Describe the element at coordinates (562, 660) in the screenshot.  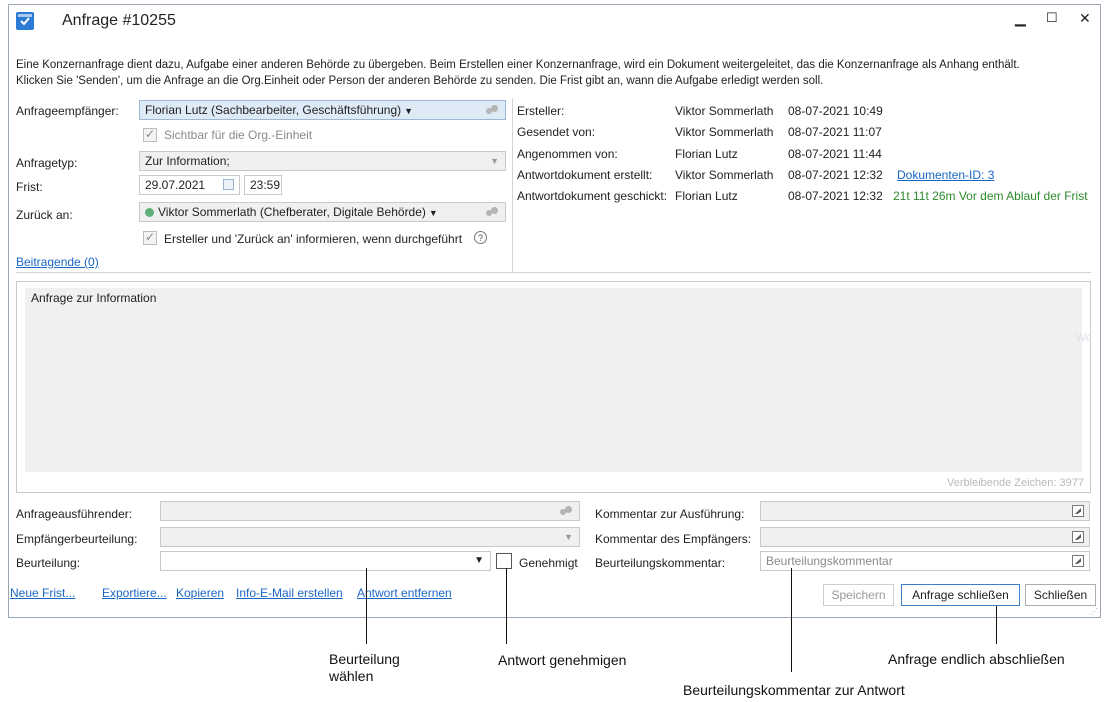
I see `approve-callout: Antwort genehmigen` at that location.